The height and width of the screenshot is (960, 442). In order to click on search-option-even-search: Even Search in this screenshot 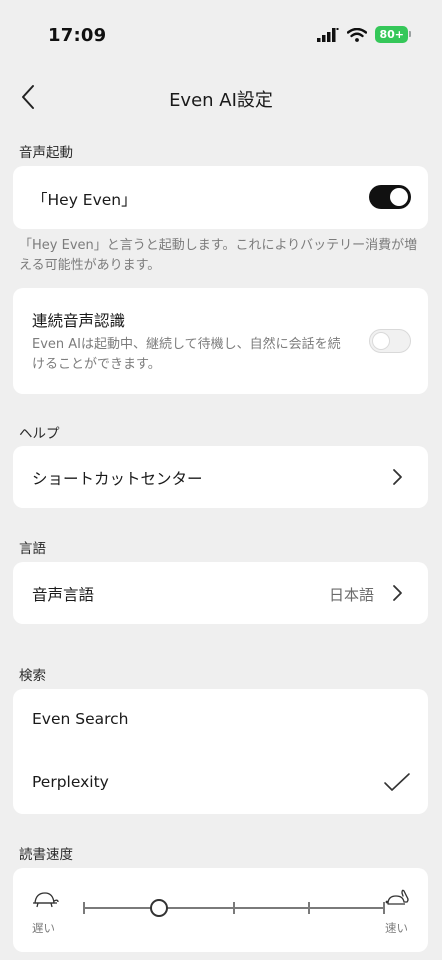, I will do `click(220, 720)`.